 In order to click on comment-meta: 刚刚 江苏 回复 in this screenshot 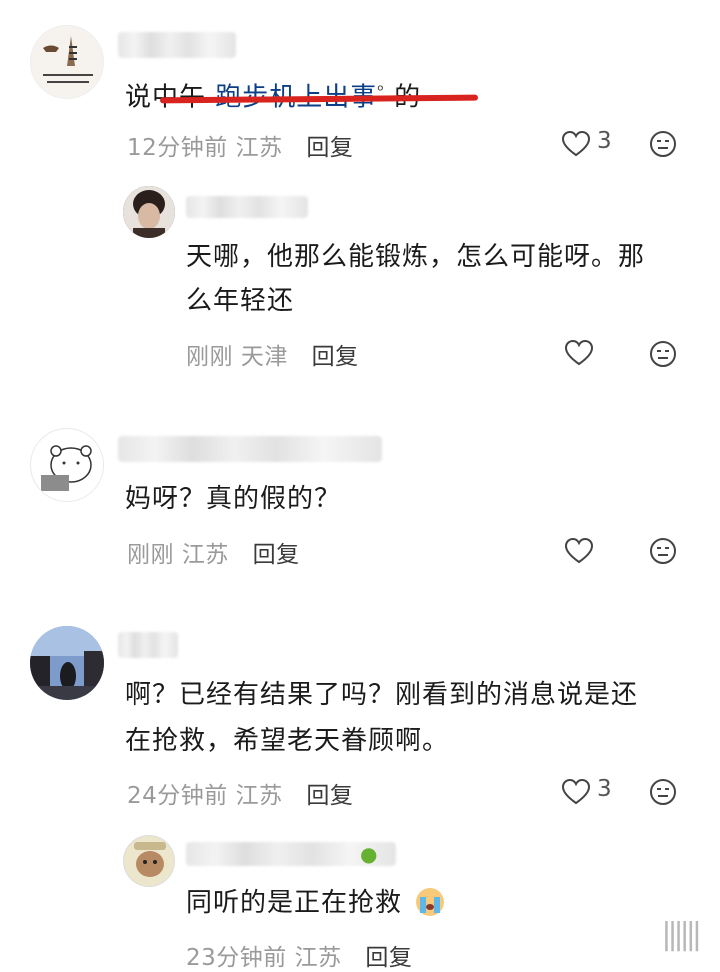, I will do `click(213, 552)`.